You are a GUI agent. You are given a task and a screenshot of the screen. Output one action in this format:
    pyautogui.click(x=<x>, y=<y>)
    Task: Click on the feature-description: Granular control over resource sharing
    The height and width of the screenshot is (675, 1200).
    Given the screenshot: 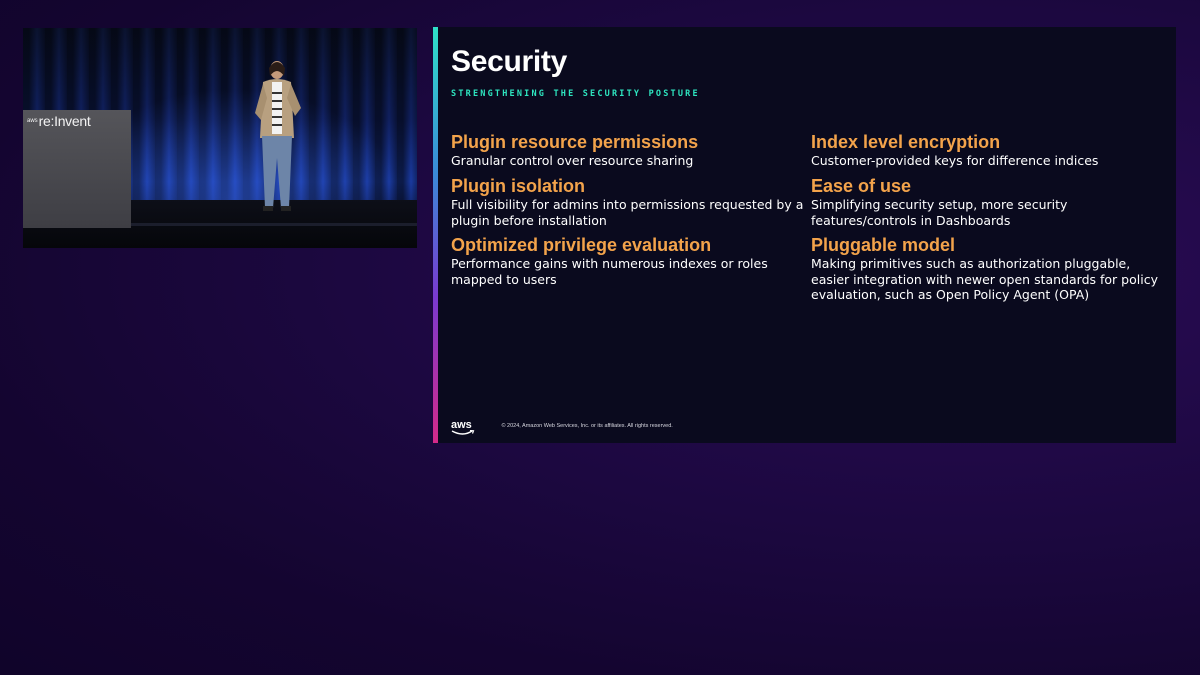 What is the action you would take?
    pyautogui.click(x=572, y=160)
    